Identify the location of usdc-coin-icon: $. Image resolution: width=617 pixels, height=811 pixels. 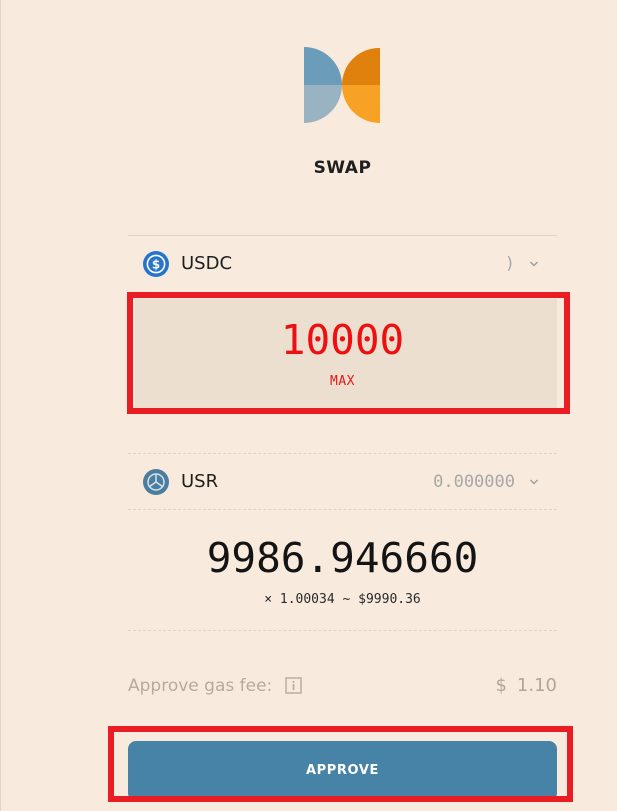
(156, 264).